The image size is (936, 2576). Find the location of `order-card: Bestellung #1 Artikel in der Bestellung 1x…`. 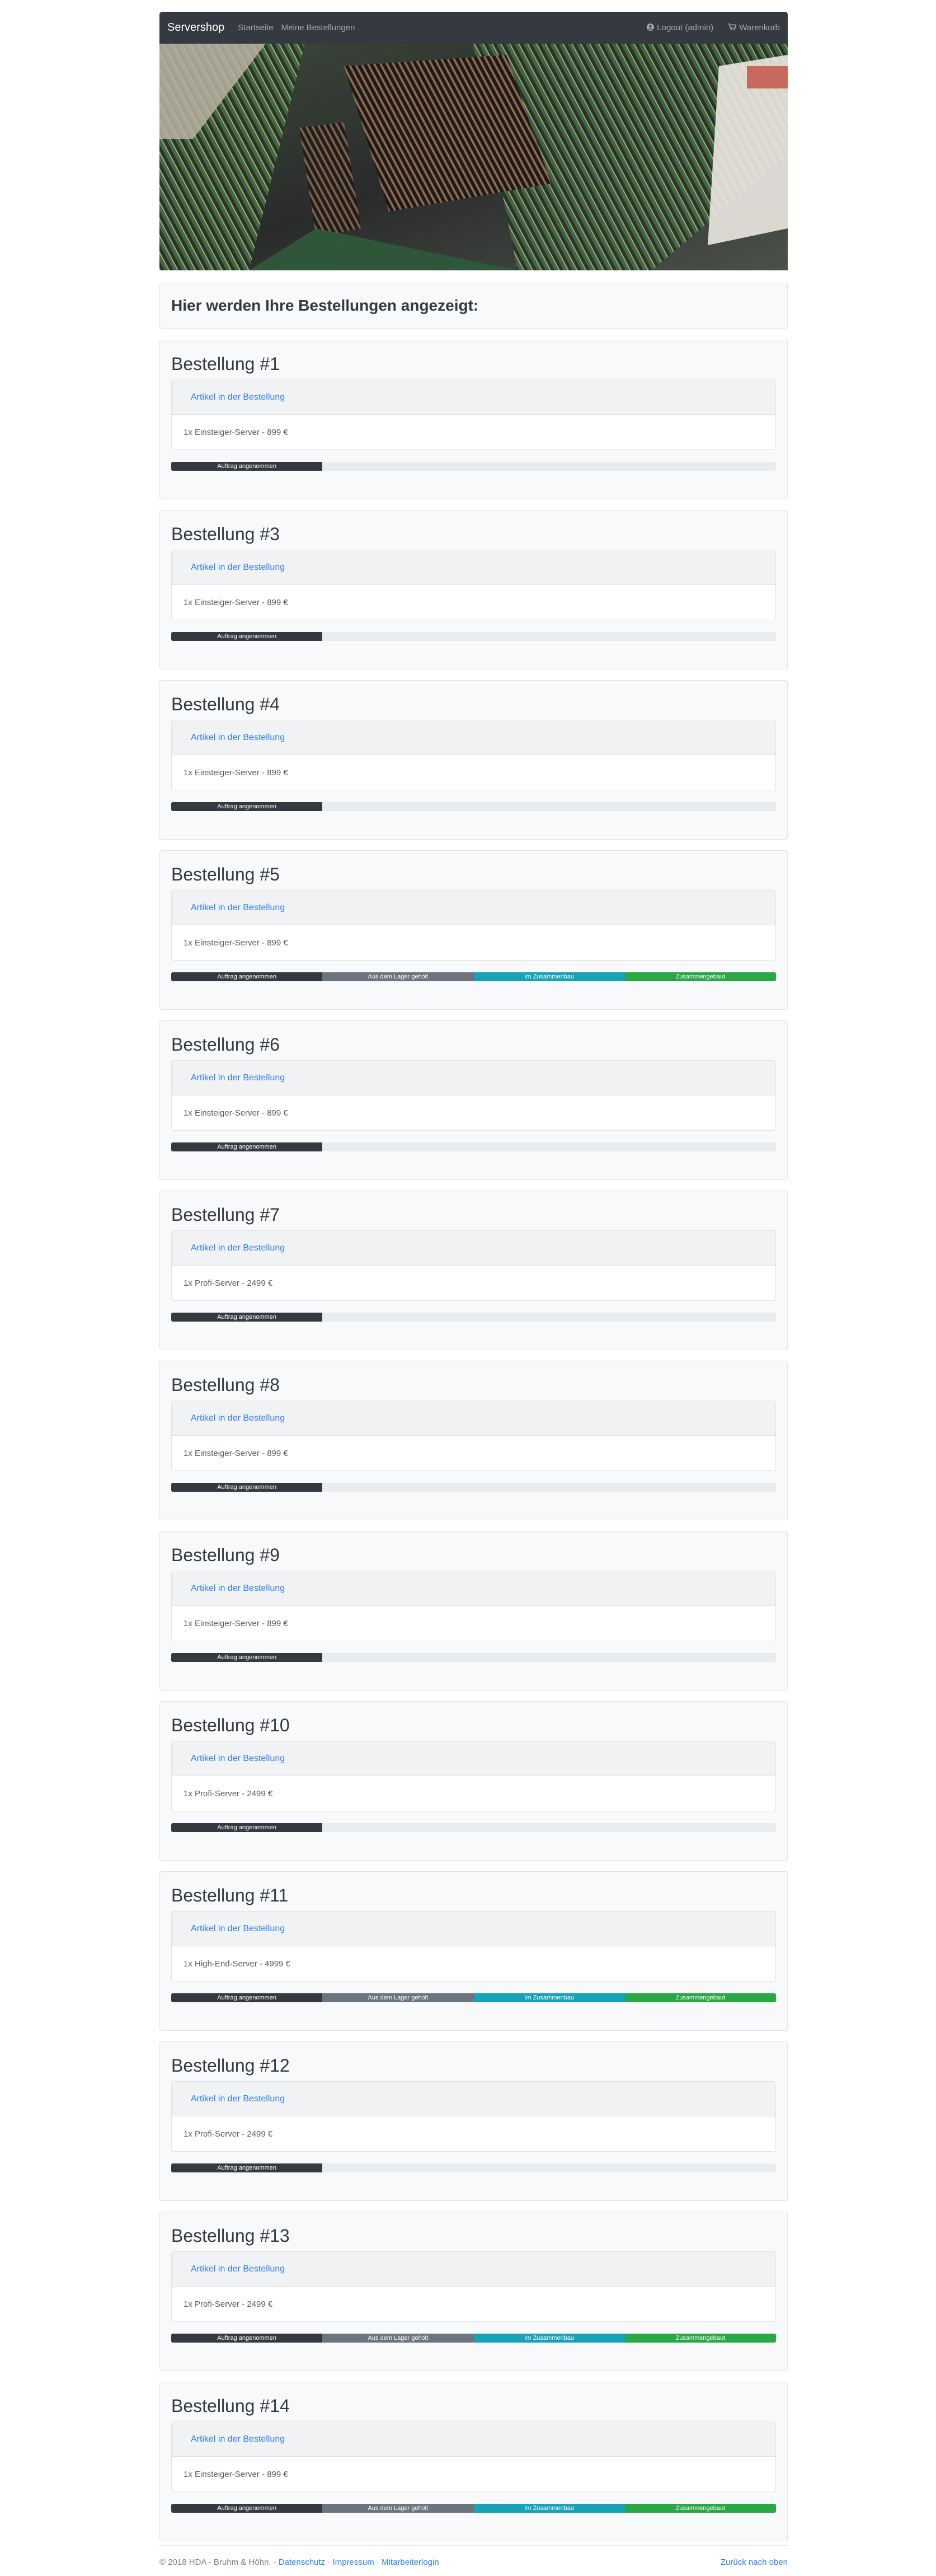

order-card: Bestellung #1 Artikel in der Bestellung 1x… is located at coordinates (474, 420).